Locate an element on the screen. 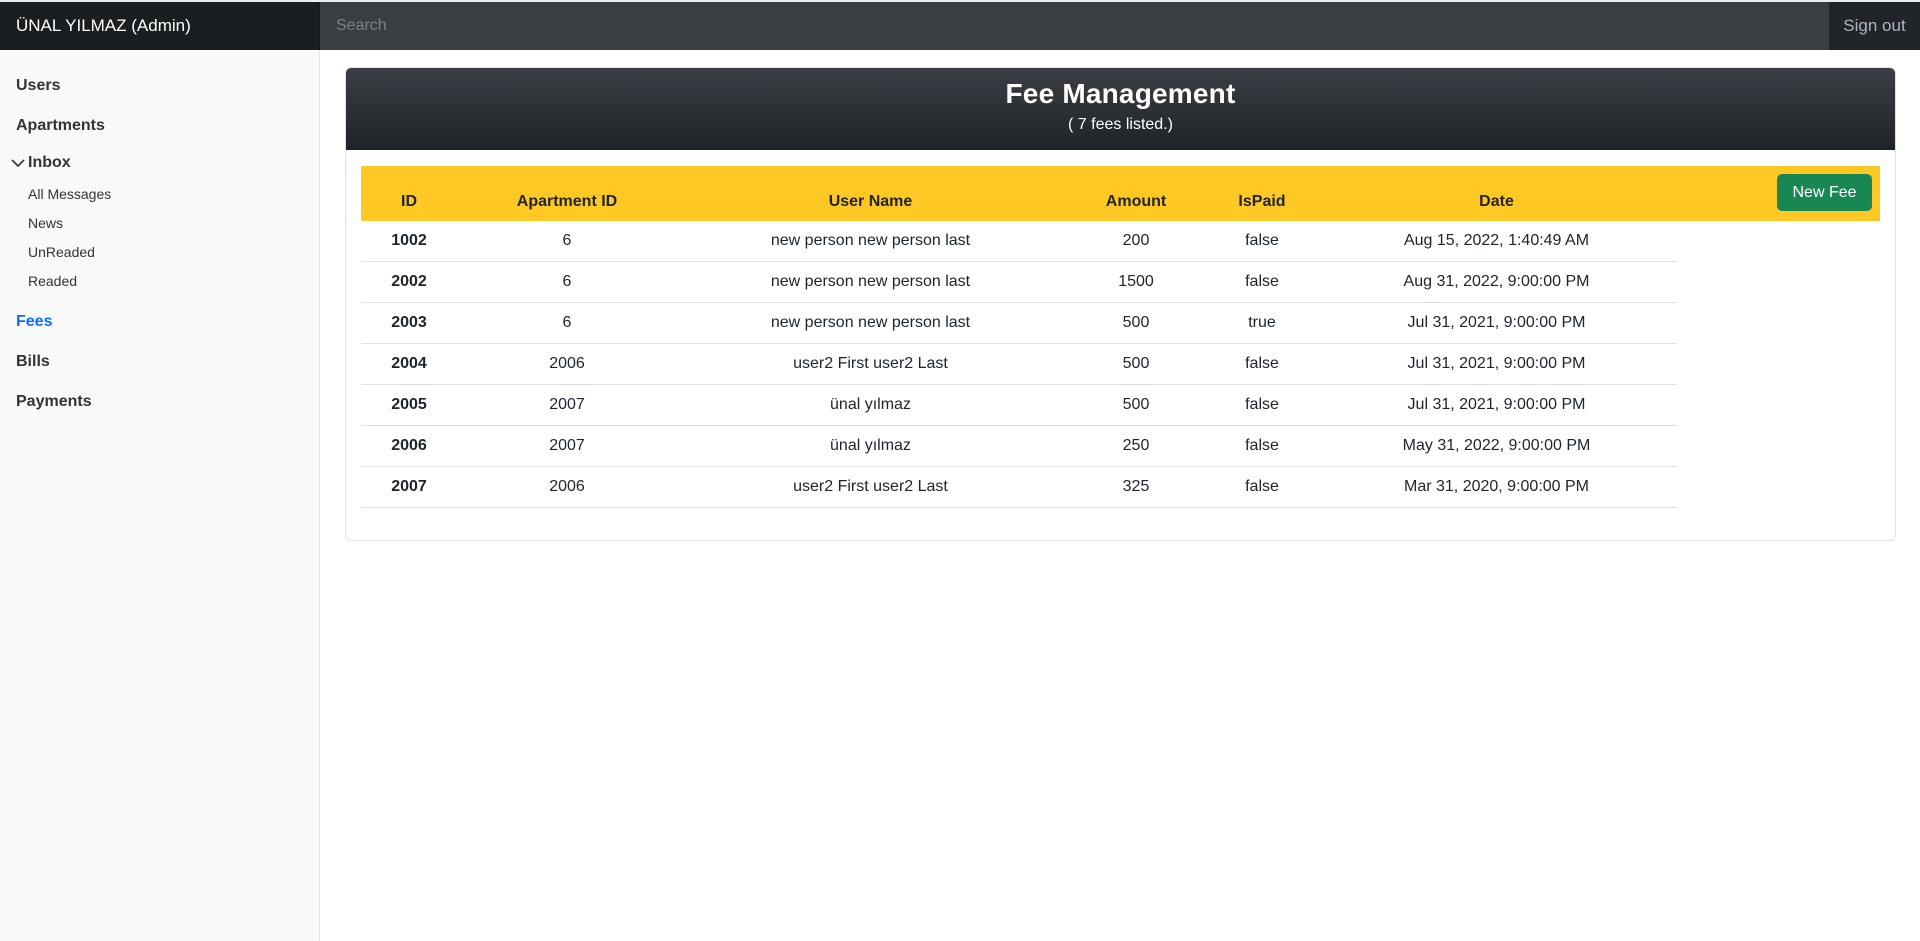 The width and height of the screenshot is (1920, 941). cell-id: 2007 is located at coordinates (409, 486).